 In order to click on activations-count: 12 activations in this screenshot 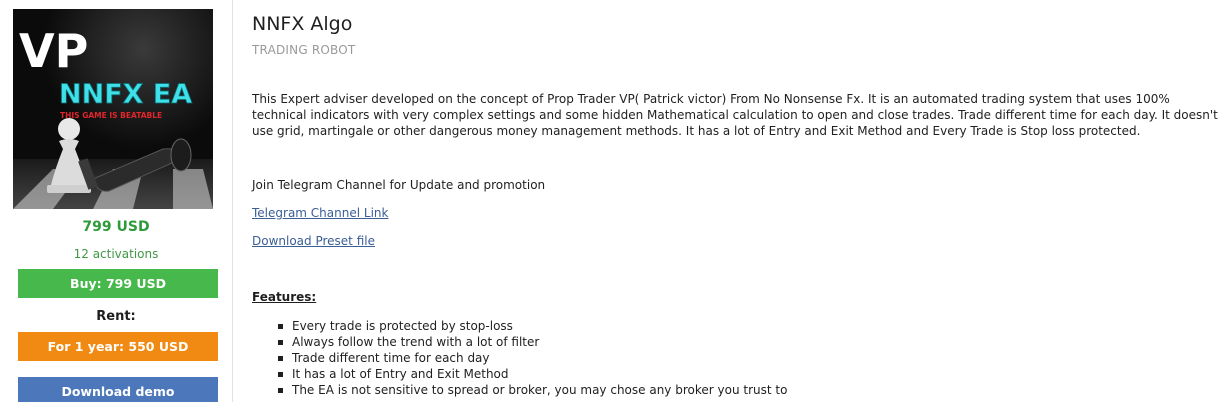, I will do `click(116, 254)`.